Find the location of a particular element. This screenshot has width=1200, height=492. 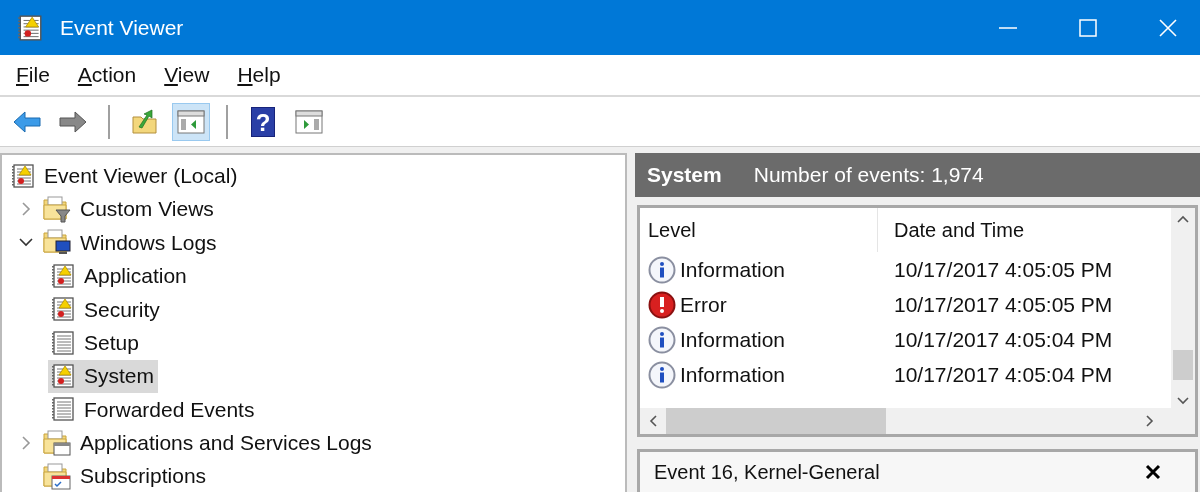

menu-item: File is located at coordinates (33, 75).